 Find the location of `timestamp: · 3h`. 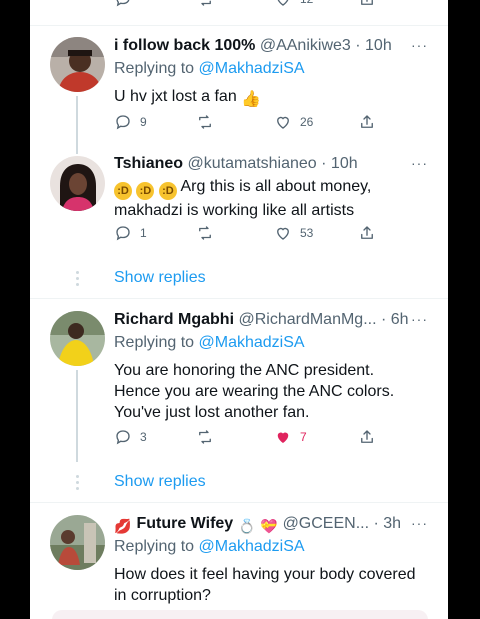

timestamp: · 3h is located at coordinates (388, 523).